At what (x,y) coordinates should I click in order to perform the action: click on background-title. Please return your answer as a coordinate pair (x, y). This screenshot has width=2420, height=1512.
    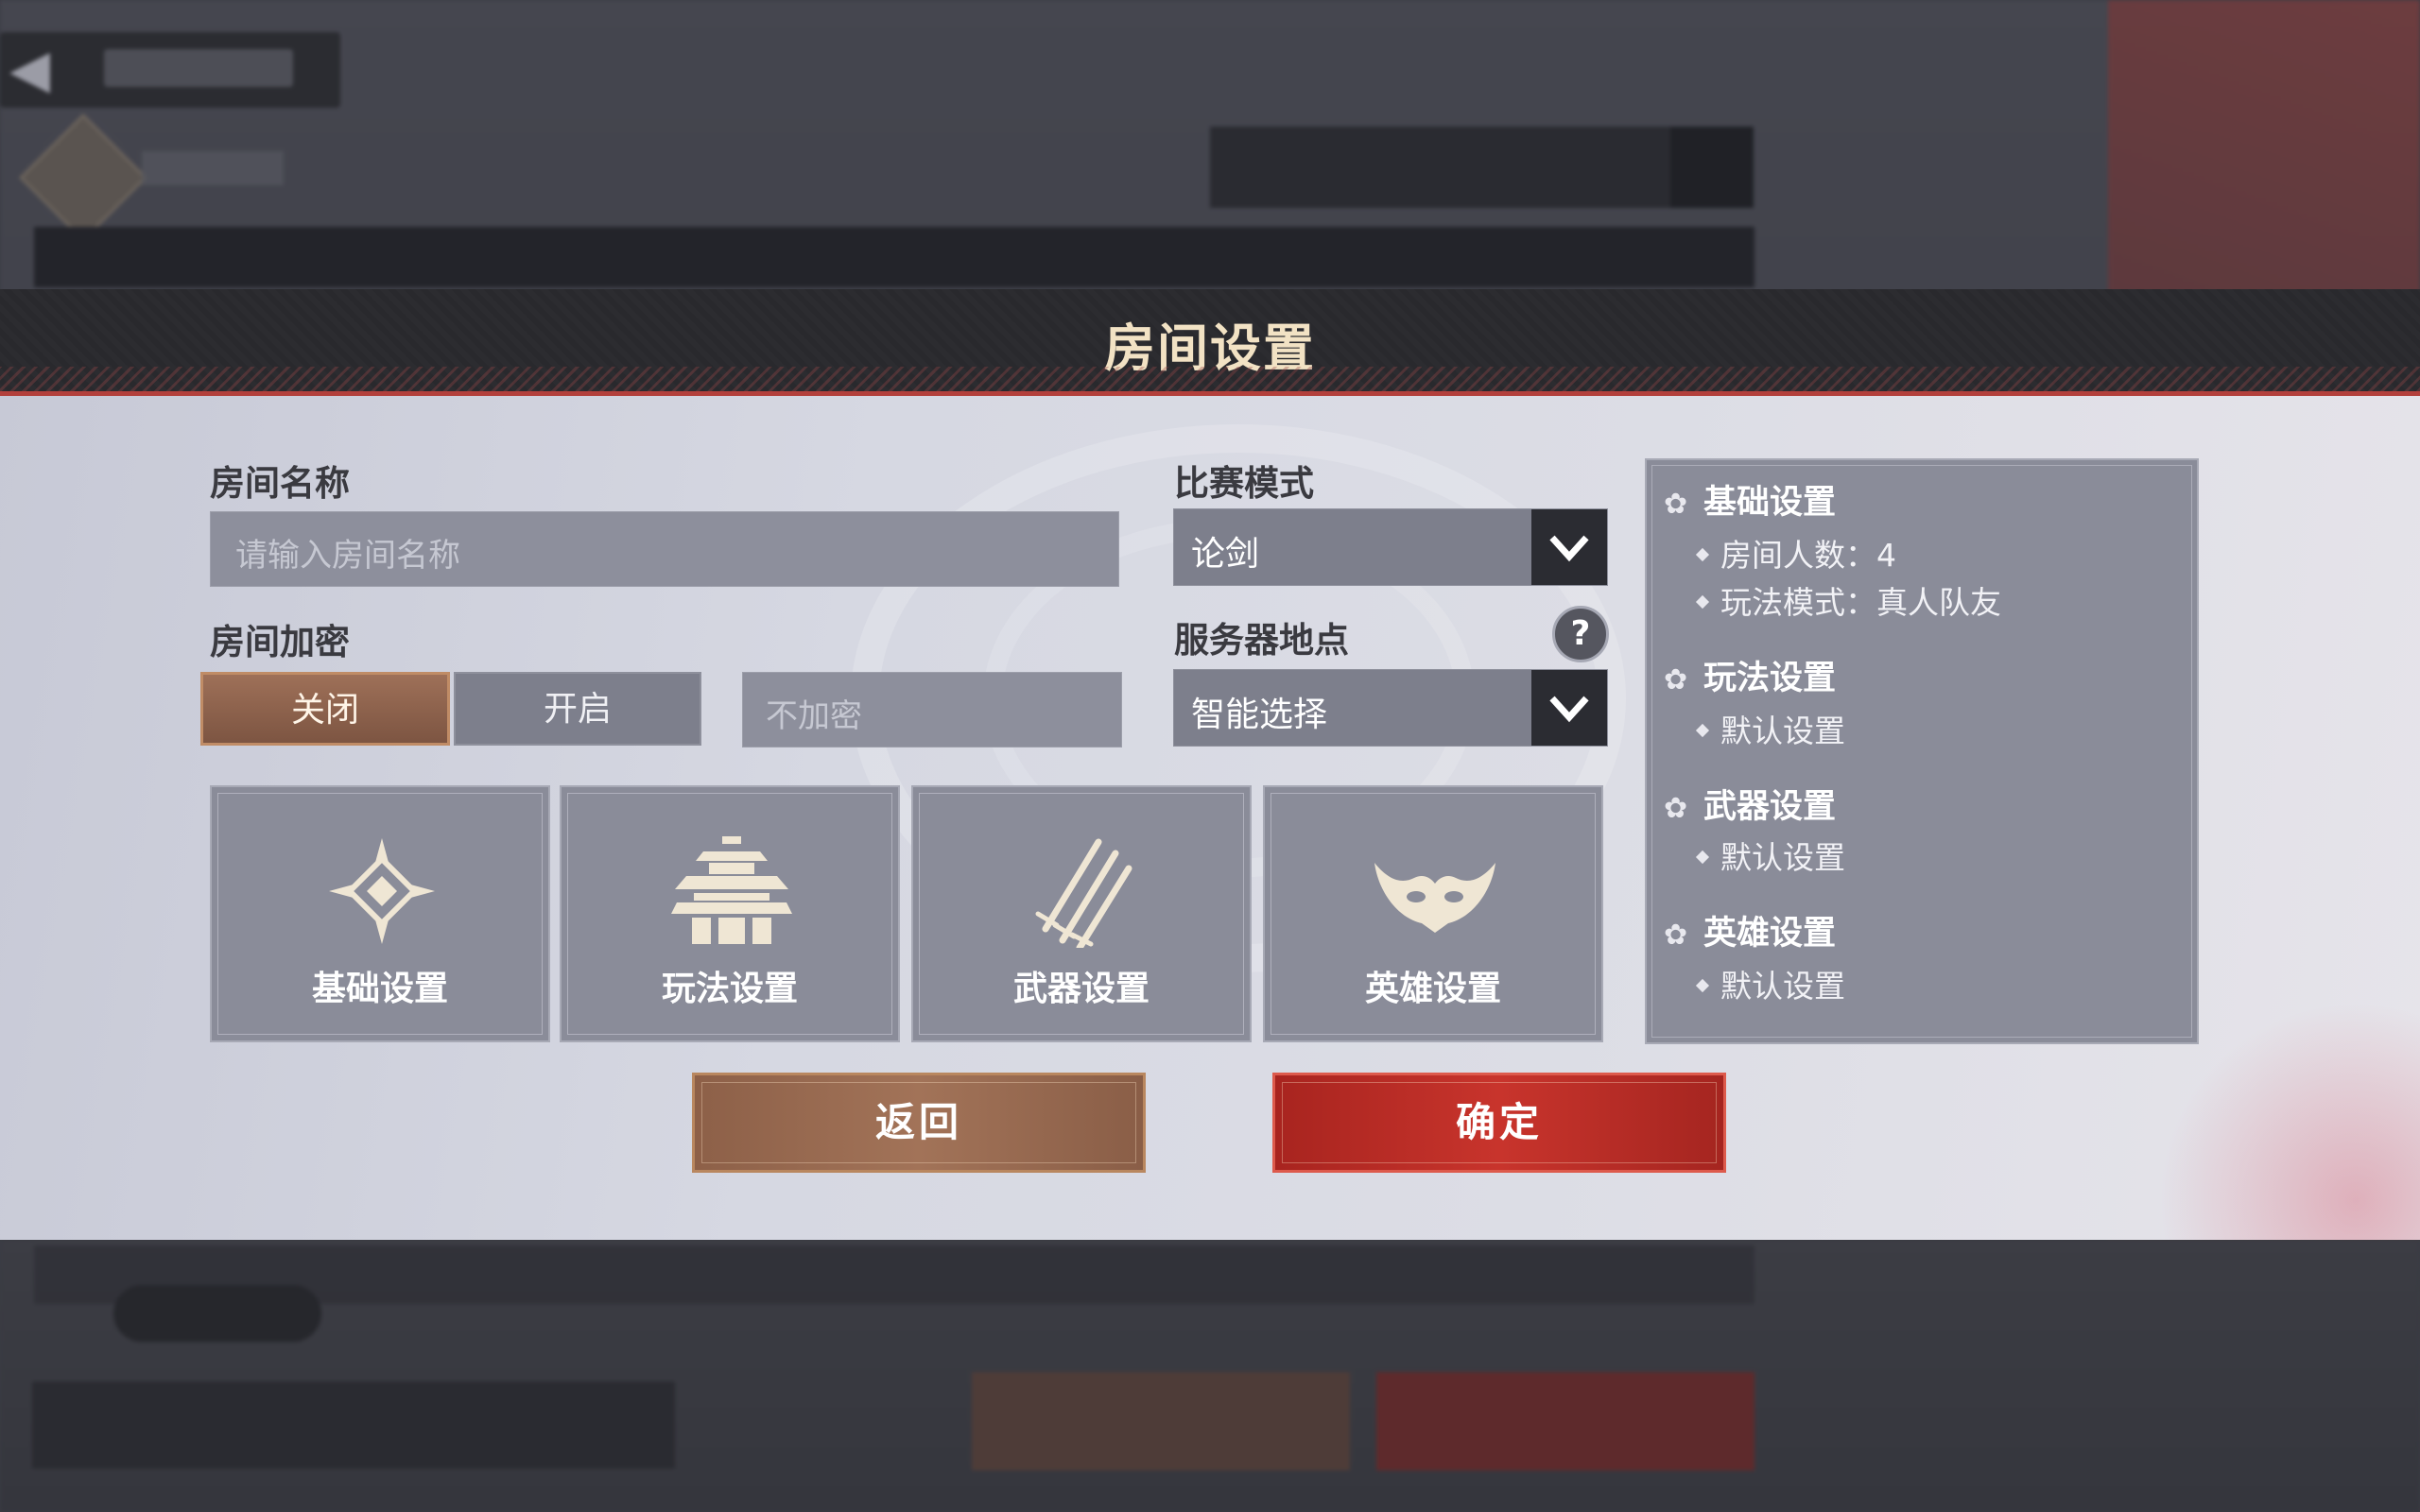
    Looking at the image, I should click on (198, 68).